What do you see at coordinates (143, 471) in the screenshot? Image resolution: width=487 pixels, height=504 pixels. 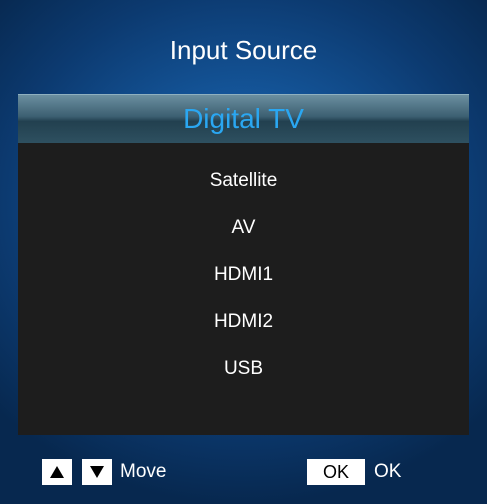 I see `move-hint-label: Move` at bounding box center [143, 471].